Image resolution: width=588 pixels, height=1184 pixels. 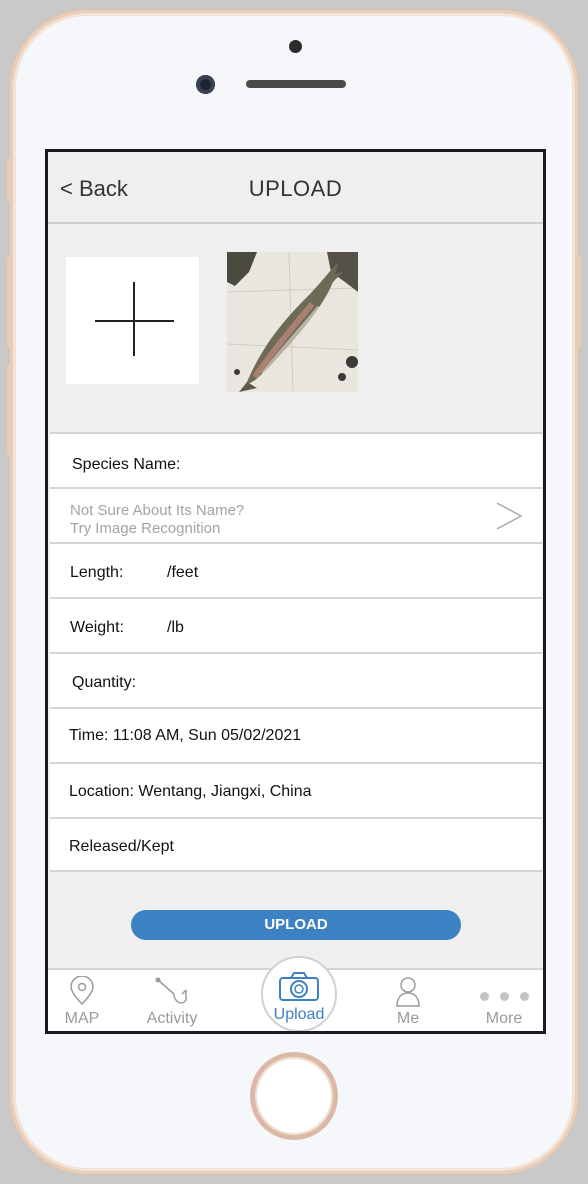 What do you see at coordinates (82, 1018) in the screenshot?
I see `tab-map-label: MAP` at bounding box center [82, 1018].